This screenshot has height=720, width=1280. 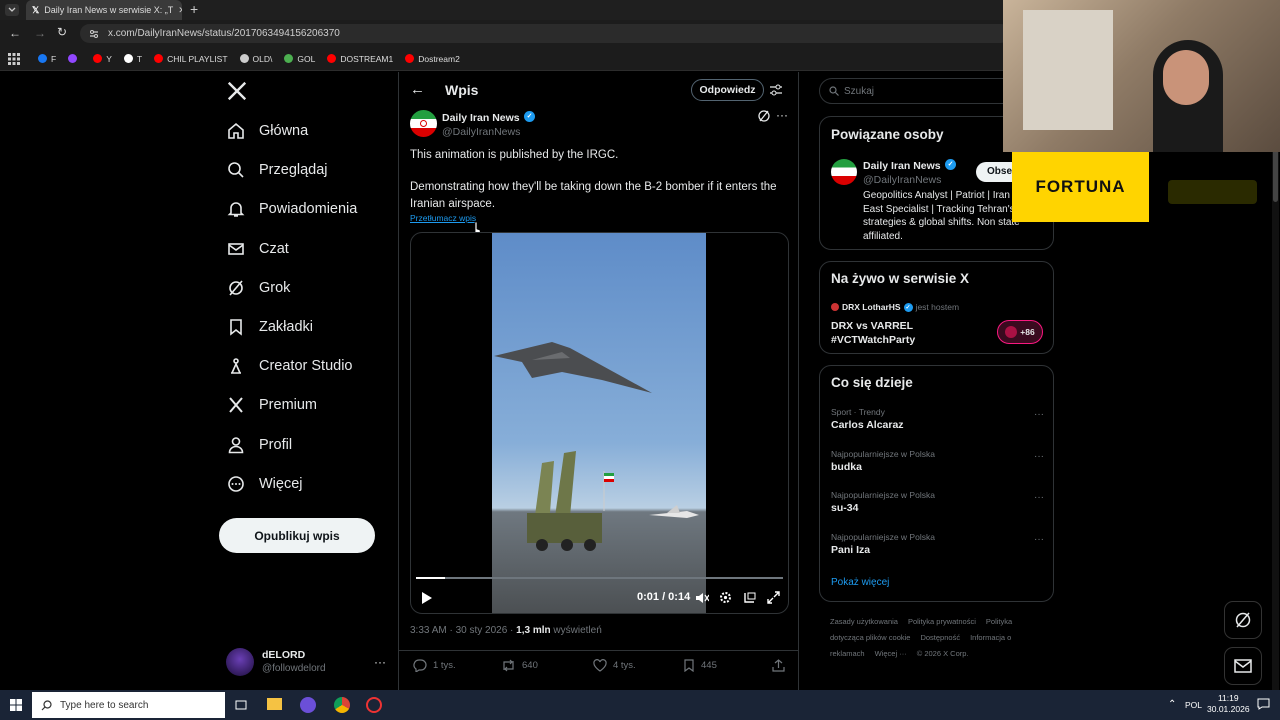 I want to click on trend-item: Najpopularniejsze w Polska budka ···, so click(x=938, y=462).